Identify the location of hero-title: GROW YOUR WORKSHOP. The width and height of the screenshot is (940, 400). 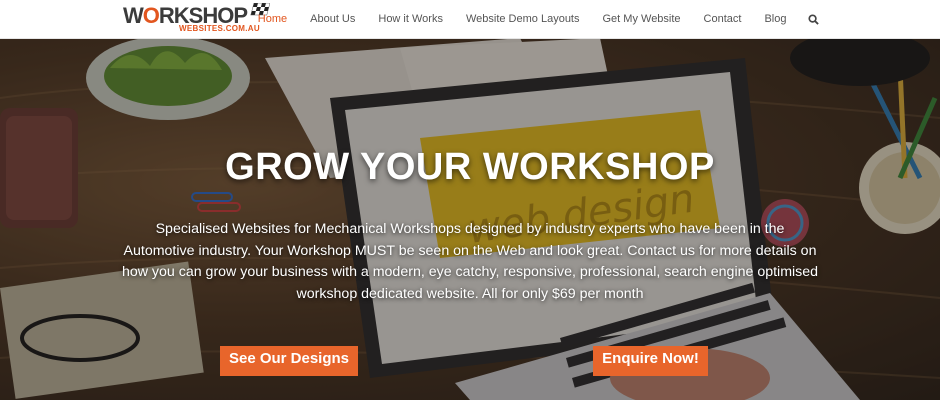
(470, 167).